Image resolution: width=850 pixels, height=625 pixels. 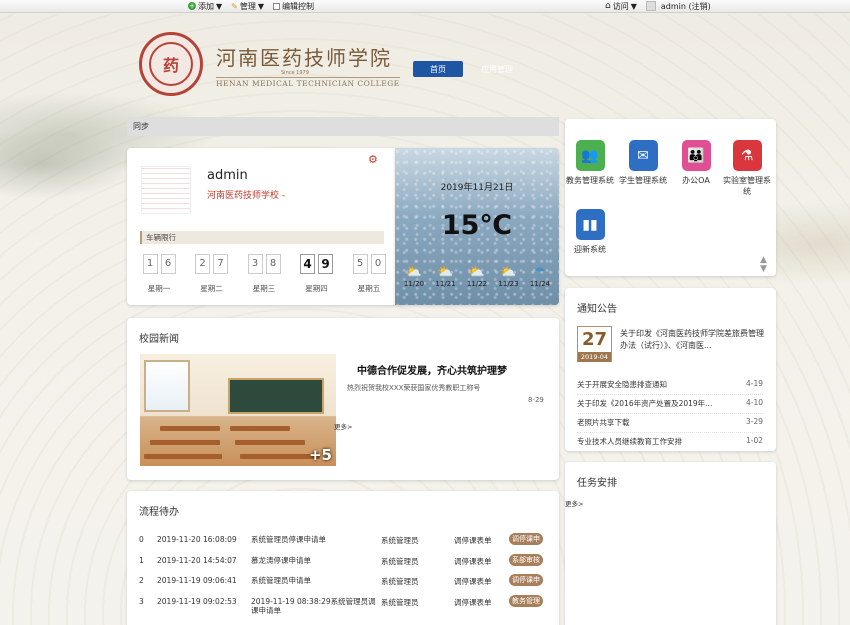 I want to click on app-label: 实验室管理系统, so click(x=747, y=186).